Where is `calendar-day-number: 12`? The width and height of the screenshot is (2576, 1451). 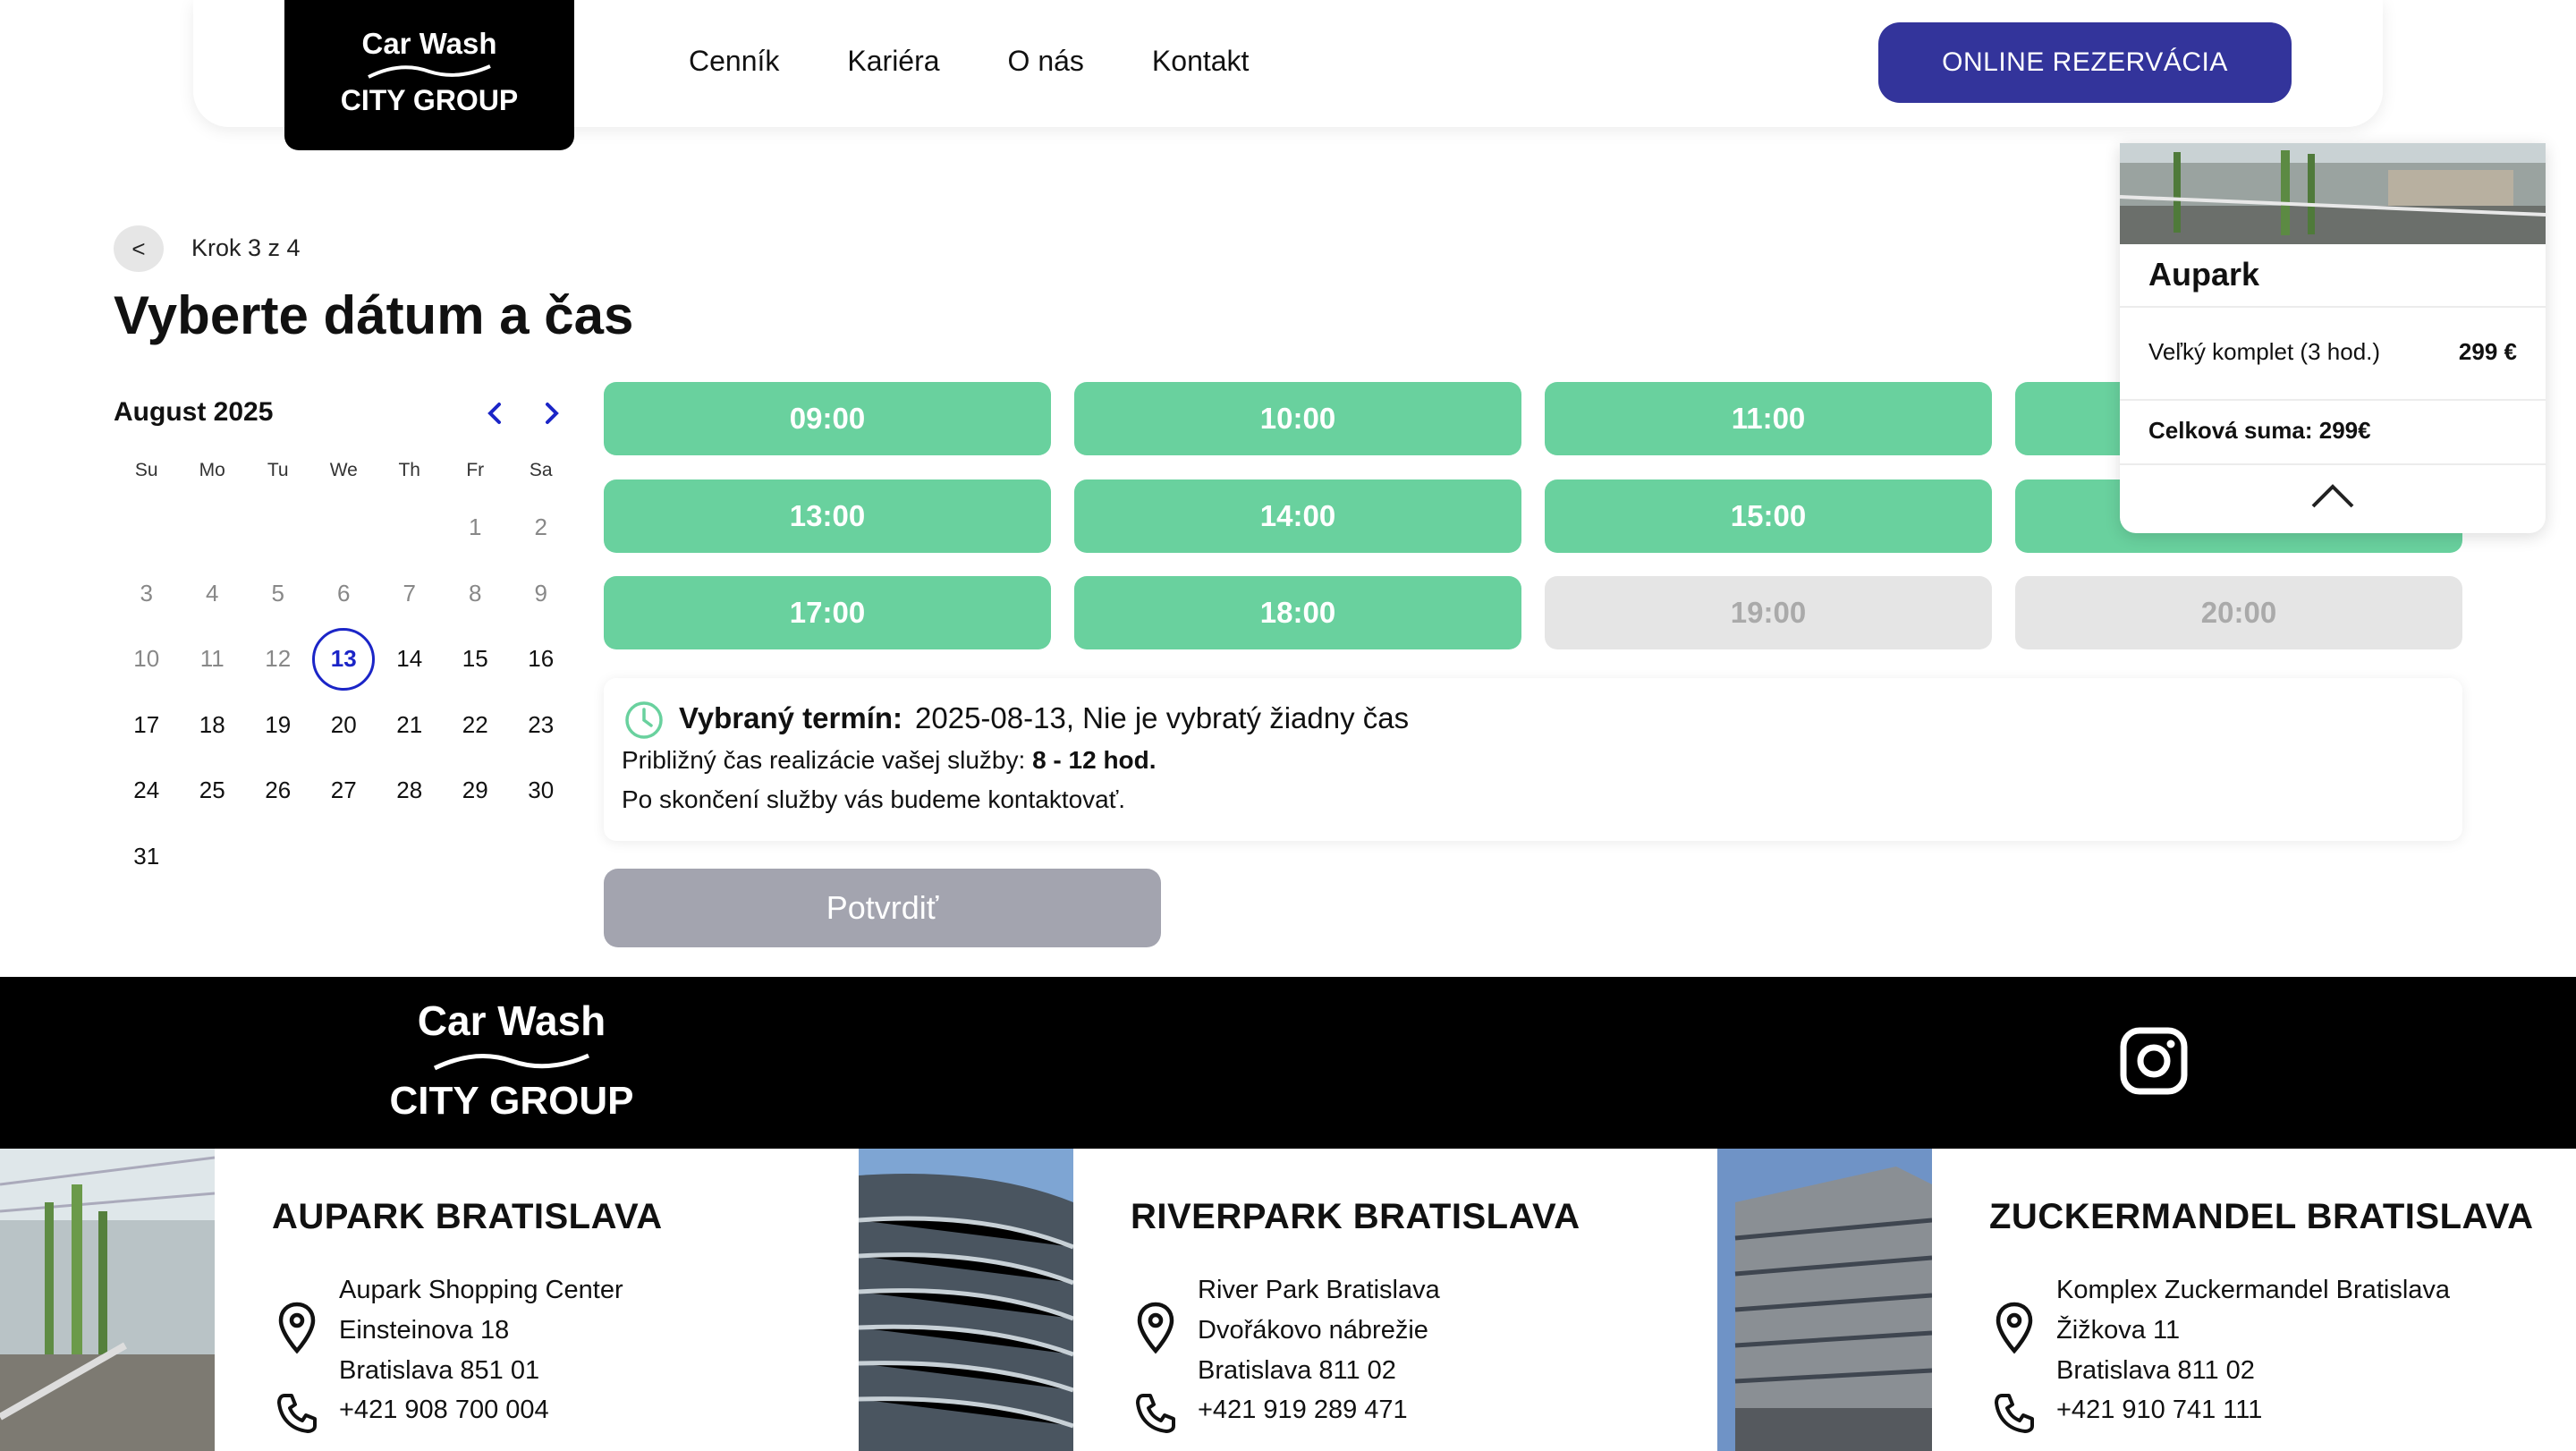 calendar-day-number: 12 is located at coordinates (278, 659).